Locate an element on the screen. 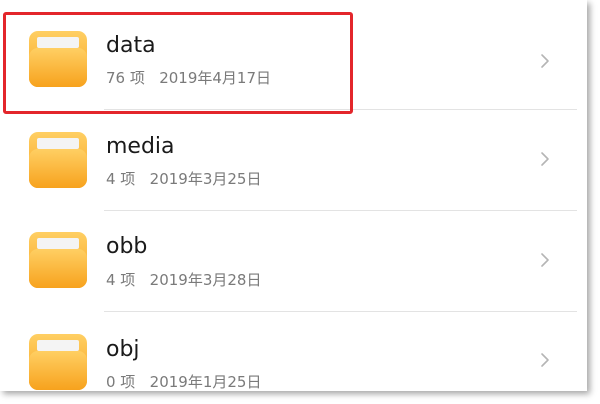  folder-name: obj is located at coordinates (123, 349).